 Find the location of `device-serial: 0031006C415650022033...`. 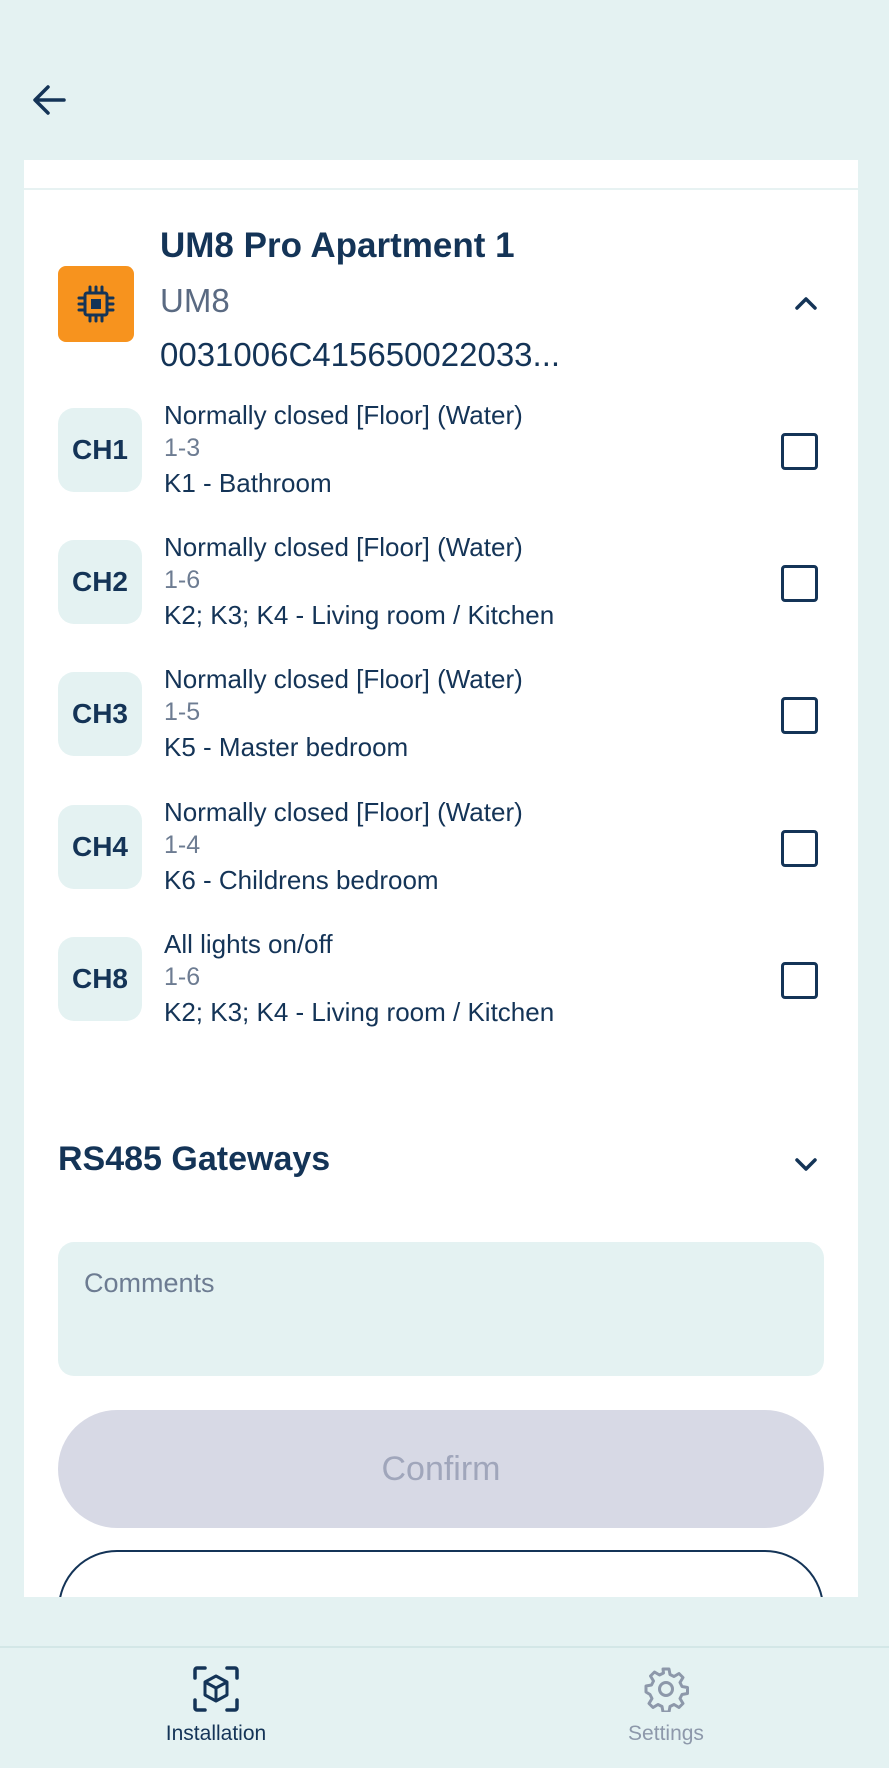

device-serial: 0031006C415650022033... is located at coordinates (360, 354).